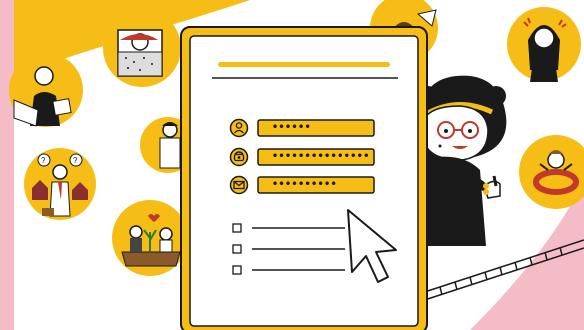 The height and width of the screenshot is (330, 584). I want to click on username-field-value: ••••••, so click(292, 127).